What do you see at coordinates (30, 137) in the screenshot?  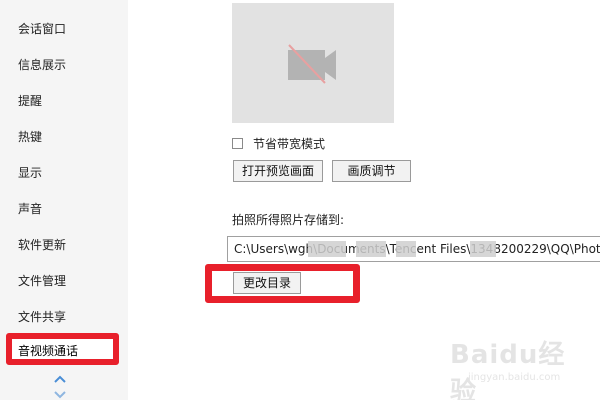 I see `sidebar-item-hotkey: 热键` at bounding box center [30, 137].